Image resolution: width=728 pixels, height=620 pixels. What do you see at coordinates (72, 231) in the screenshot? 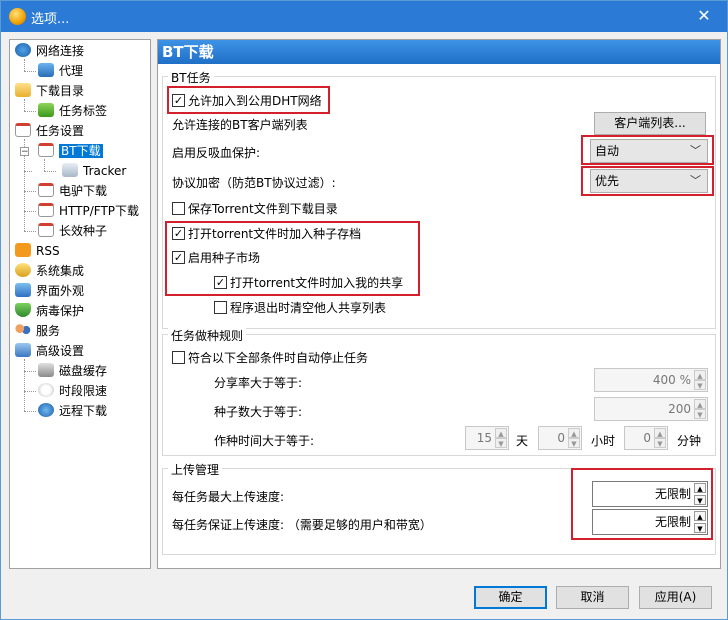
I see `tree-item-long-seed: 长效种子` at bounding box center [72, 231].